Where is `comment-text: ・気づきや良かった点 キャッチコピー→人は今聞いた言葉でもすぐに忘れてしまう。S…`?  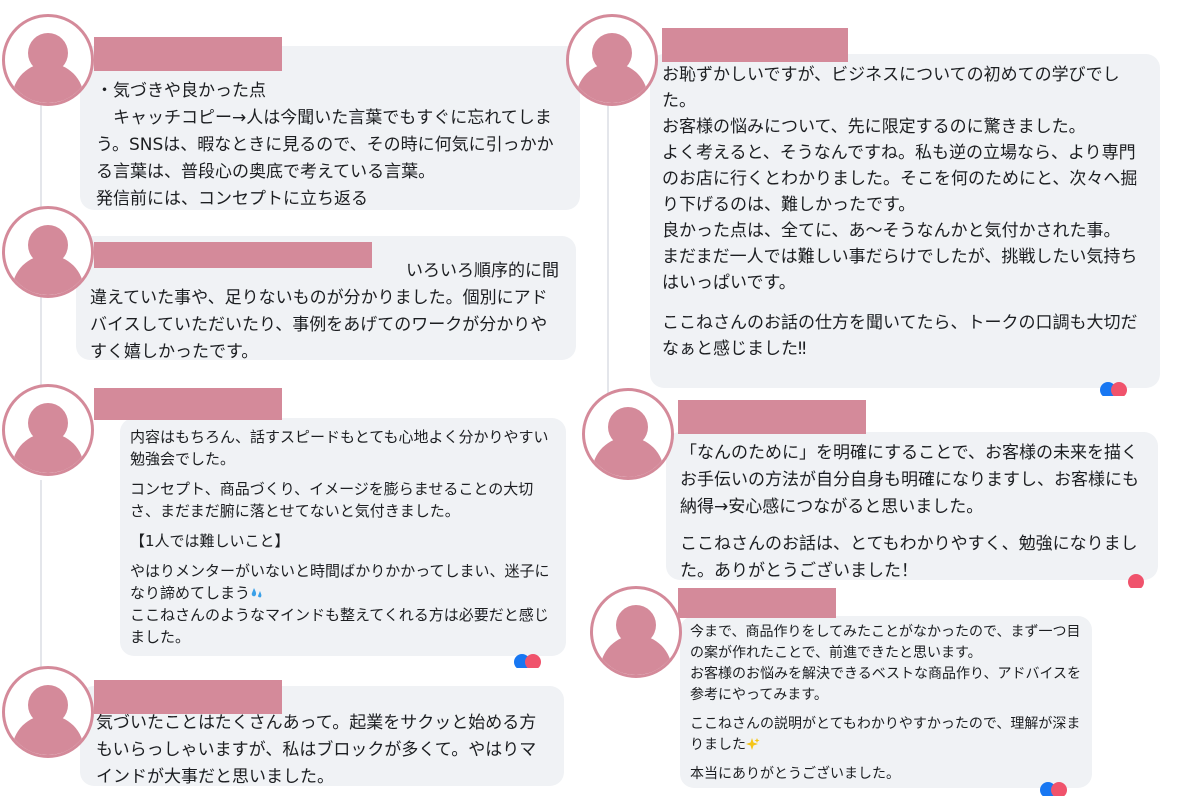 comment-text: ・気づきや良かった点 キャッチコピー→人は今聞いた言葉でもすぐに忘れてしまう。S… is located at coordinates (325, 145).